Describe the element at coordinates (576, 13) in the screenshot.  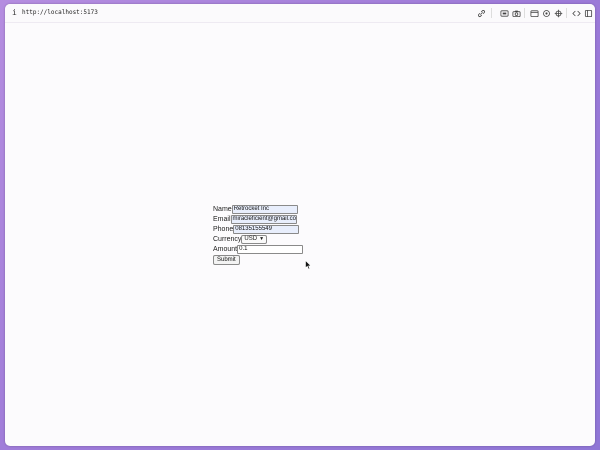
I see `code-icon` at that location.